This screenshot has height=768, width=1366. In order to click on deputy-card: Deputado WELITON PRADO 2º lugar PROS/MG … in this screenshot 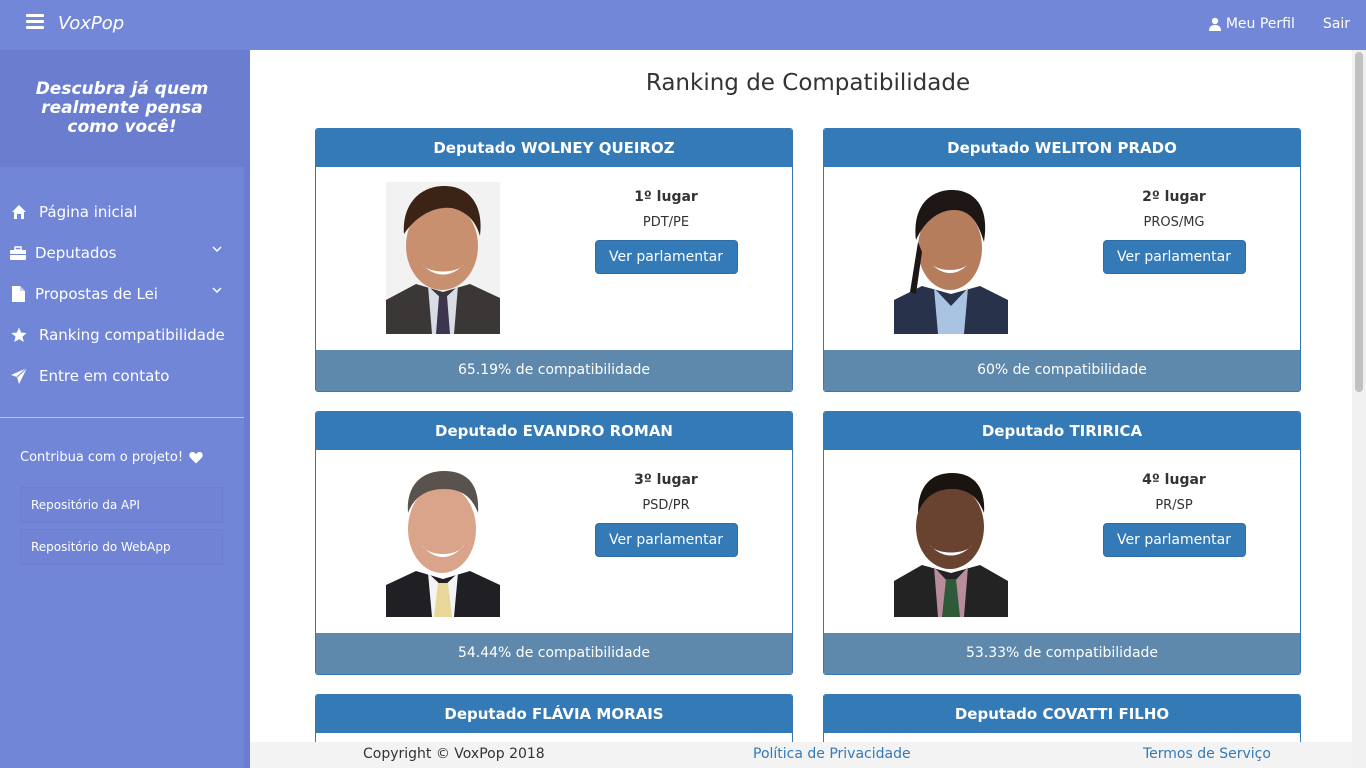, I will do `click(1062, 260)`.